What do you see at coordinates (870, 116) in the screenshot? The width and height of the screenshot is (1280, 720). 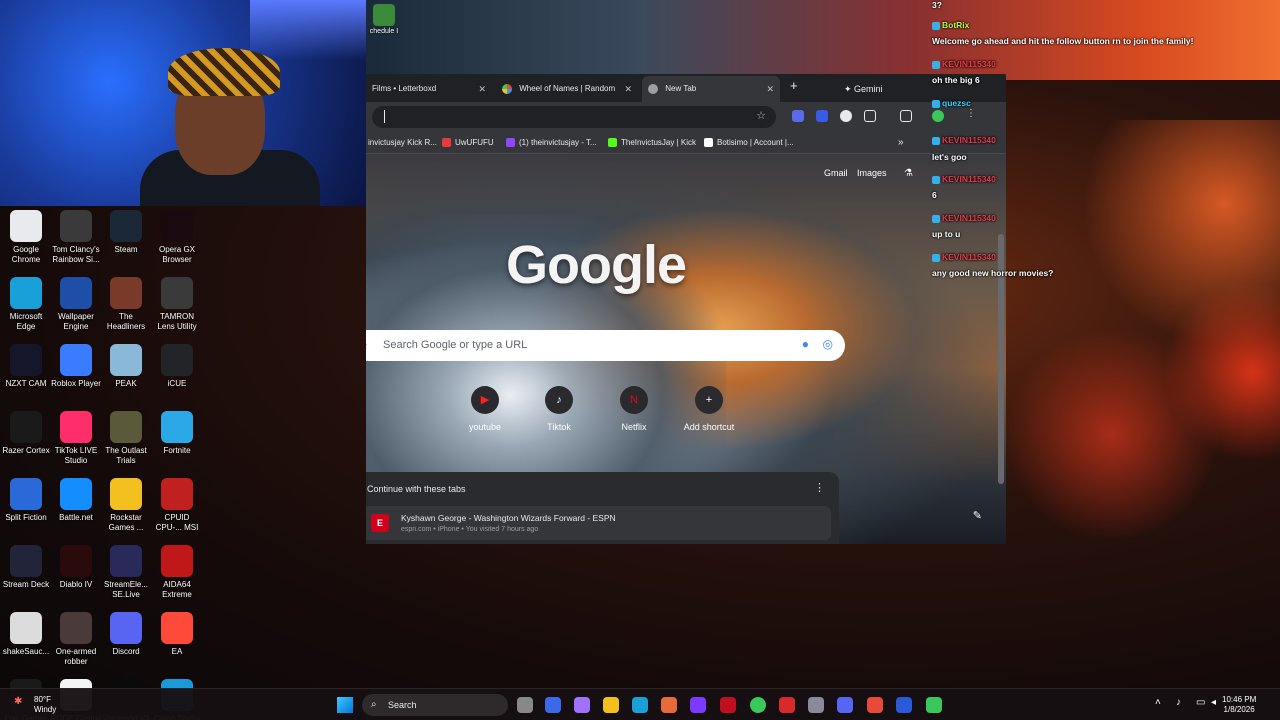 I see `extensions-puzzle-icon` at bounding box center [870, 116].